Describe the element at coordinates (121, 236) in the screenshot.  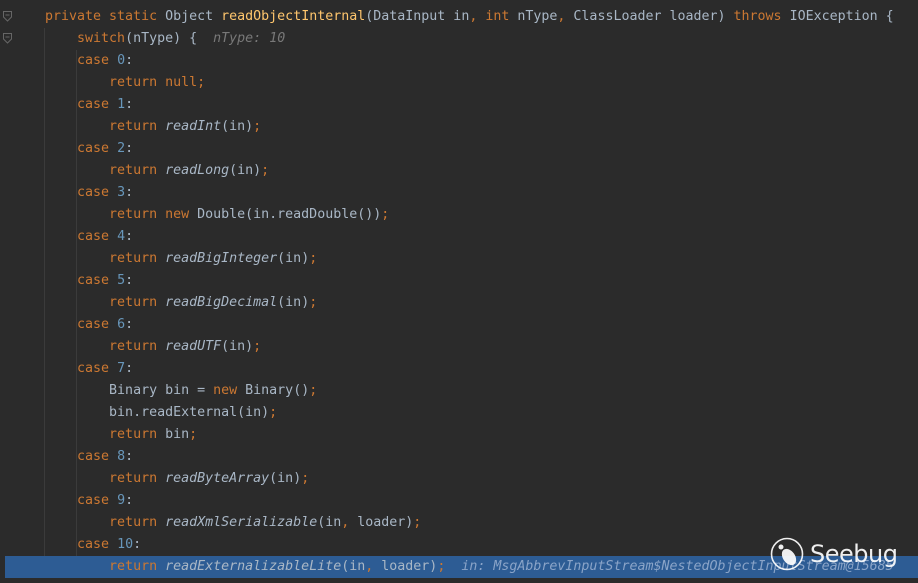
I see `code-token: 4` at that location.